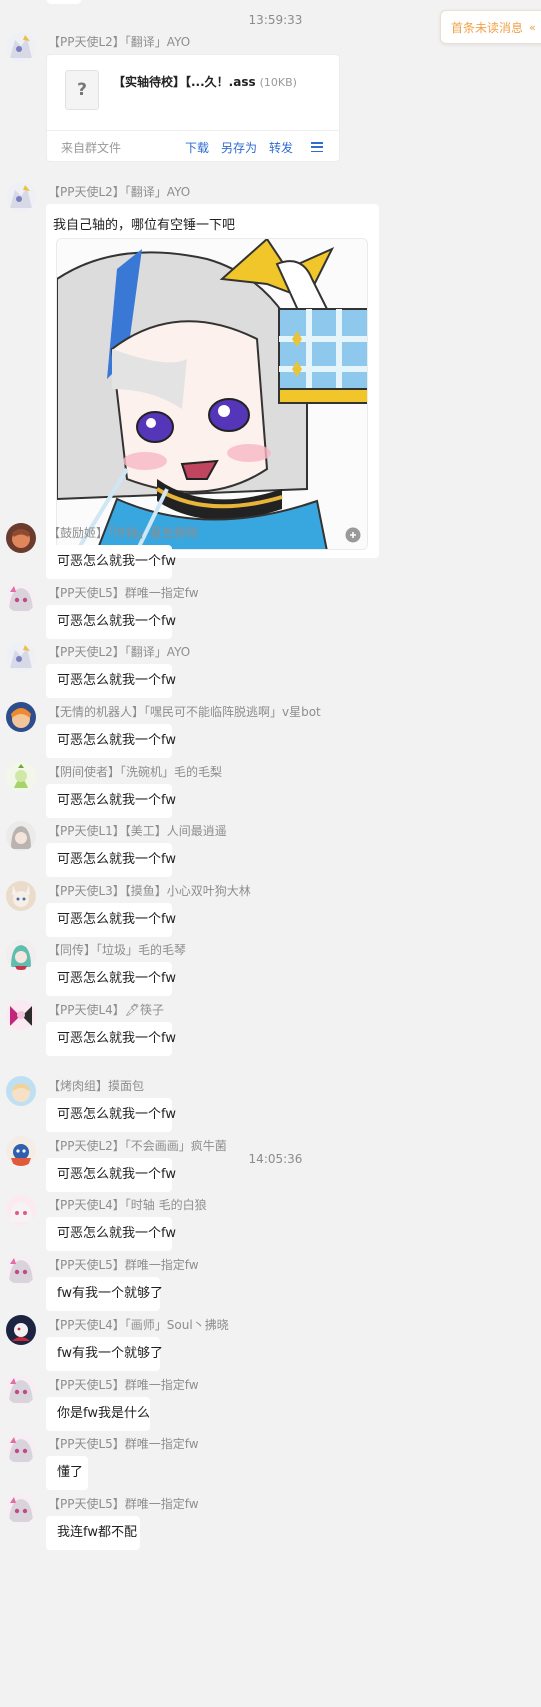 This screenshot has height=1707, width=541. I want to click on message-item: 【烤肉组】摸面包可恶怎么就我一个fw, so click(270, 1105).